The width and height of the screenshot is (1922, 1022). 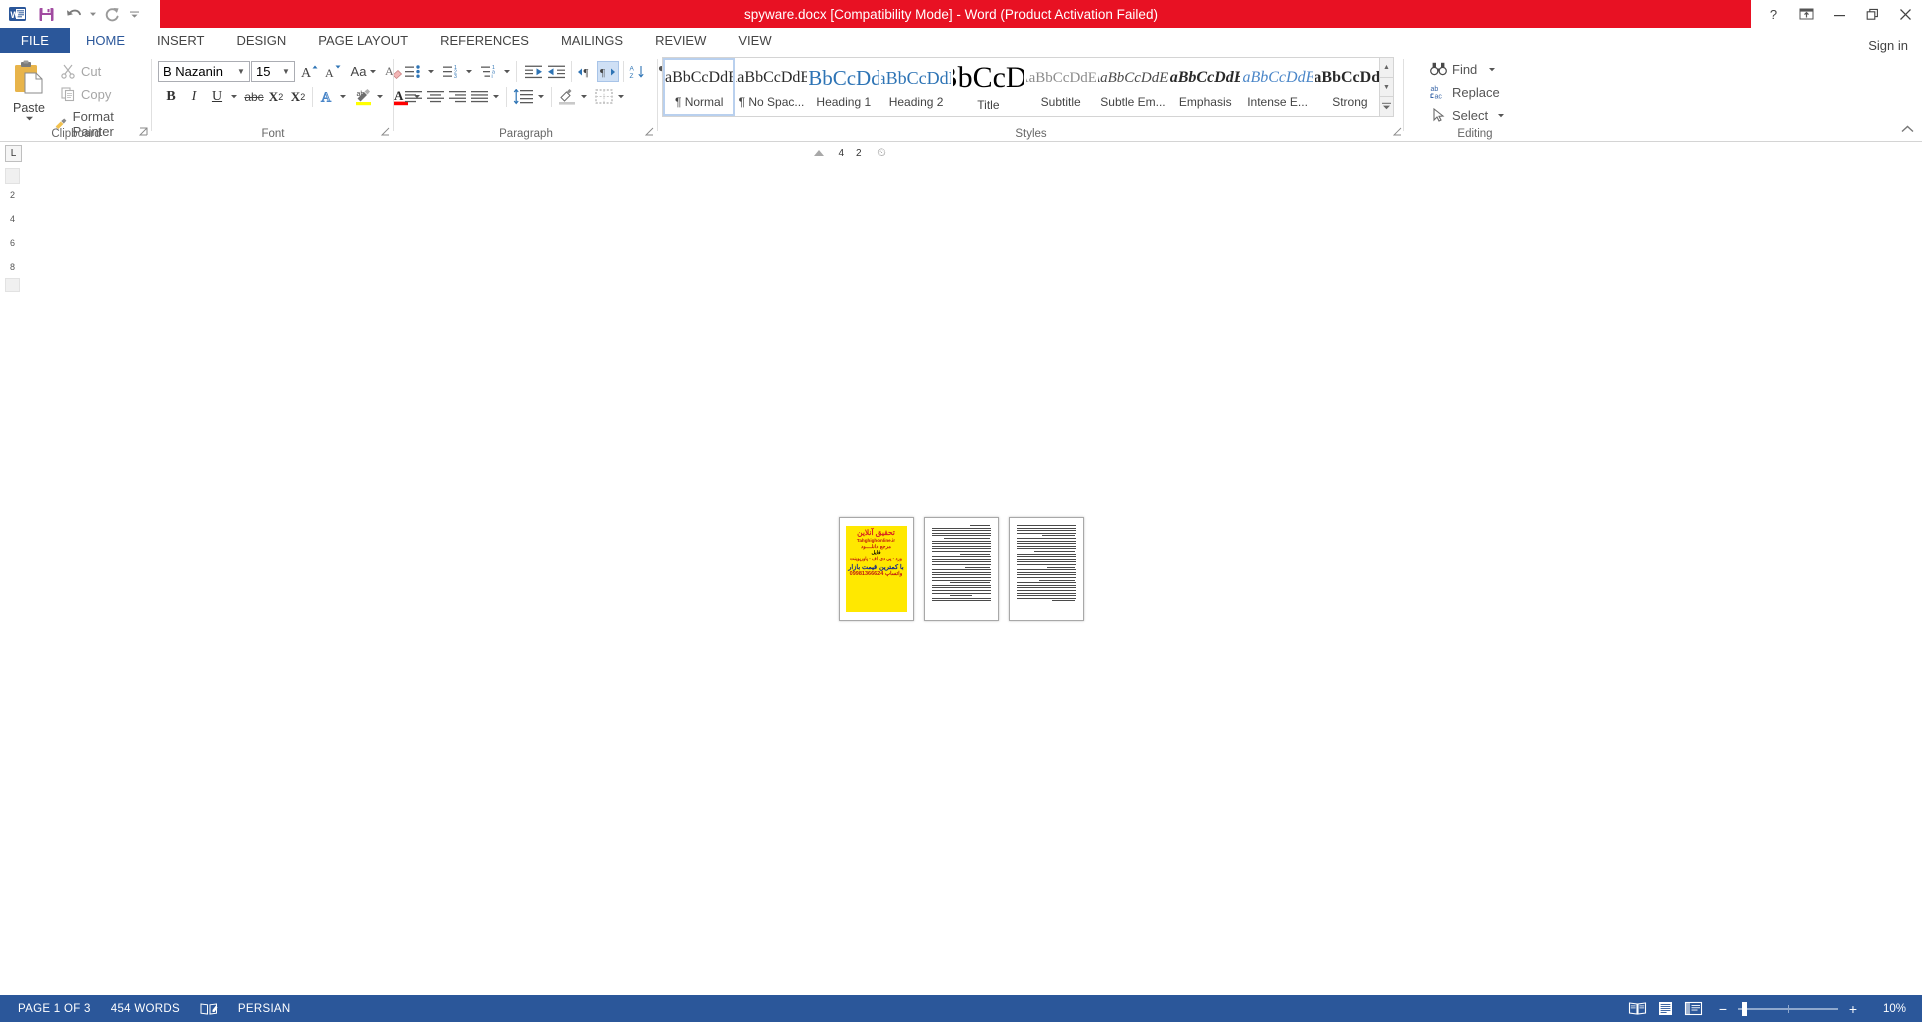 I want to click on style-subtitle: AaBbCcDdEe Subtitle, so click(x=1061, y=87).